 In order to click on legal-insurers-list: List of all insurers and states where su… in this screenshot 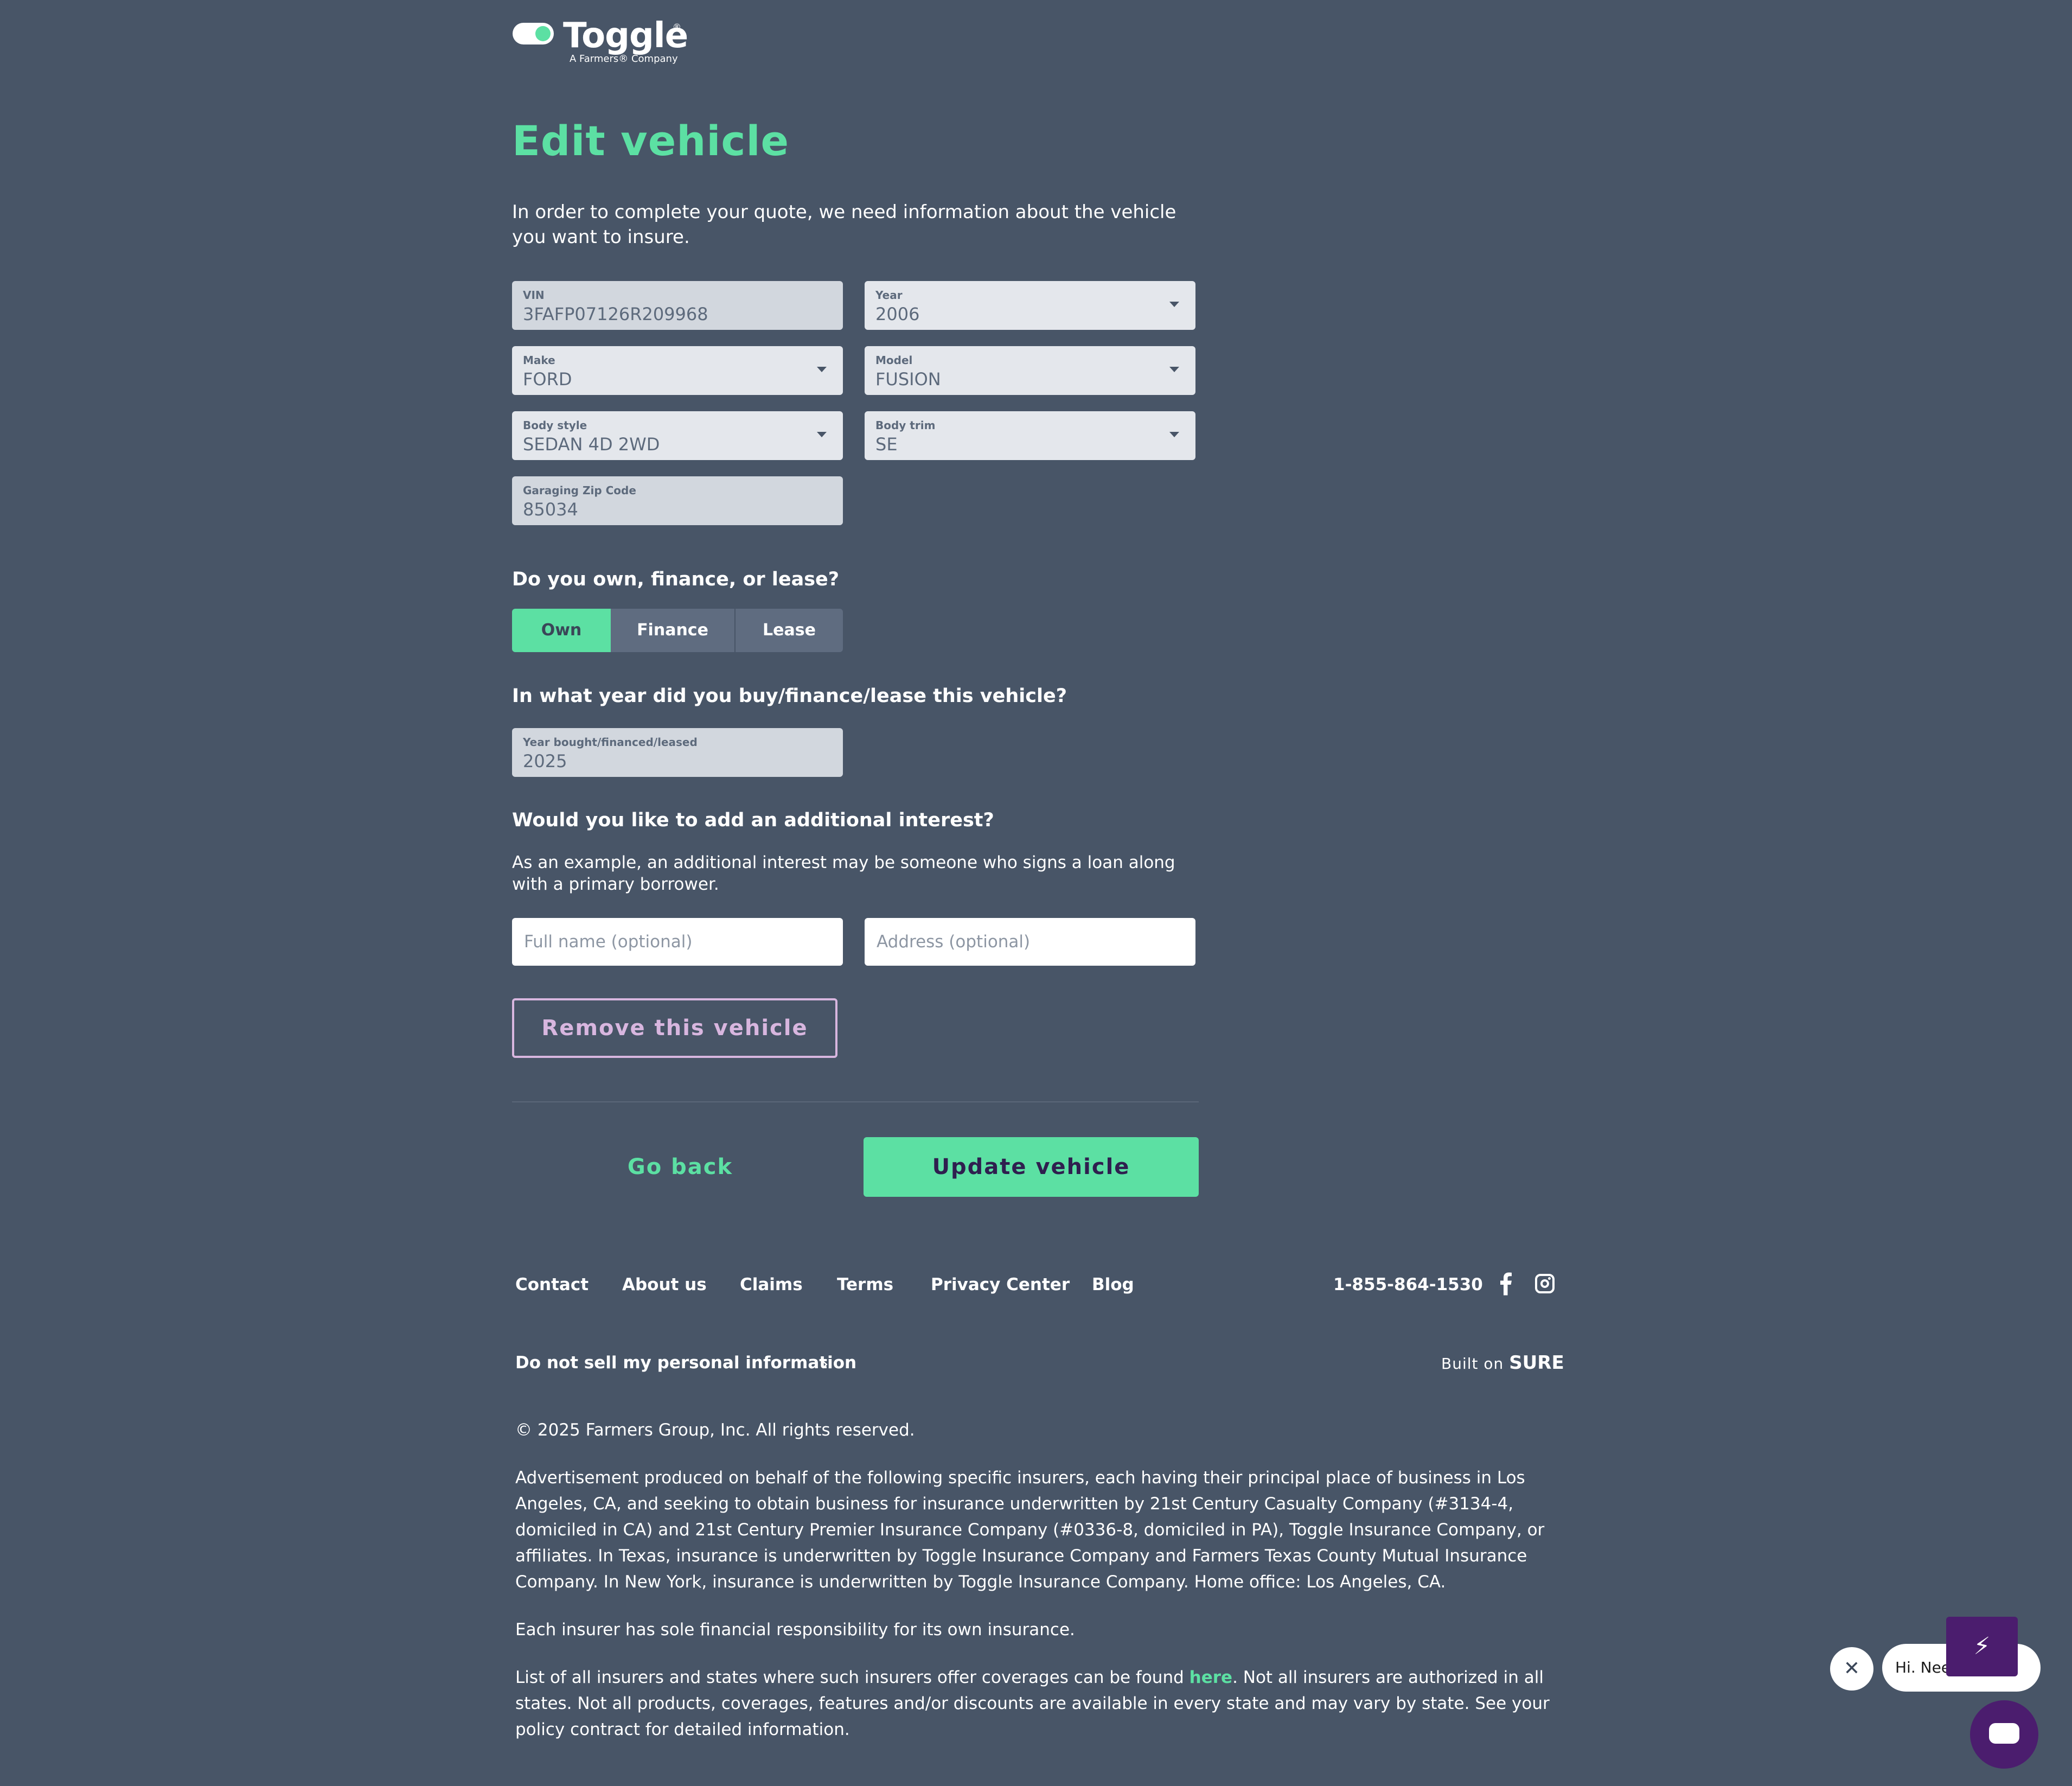, I will do `click(1036, 1703)`.